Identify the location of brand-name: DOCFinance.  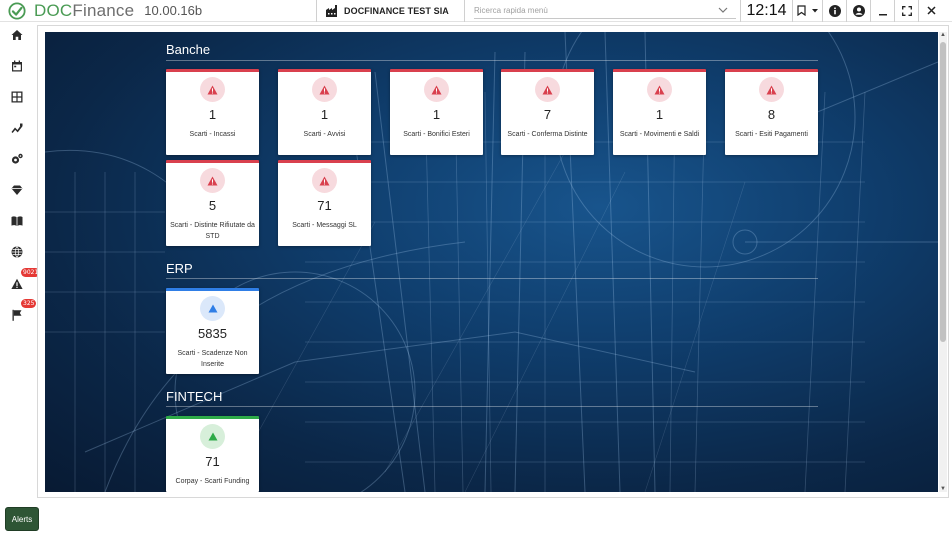
(84, 10).